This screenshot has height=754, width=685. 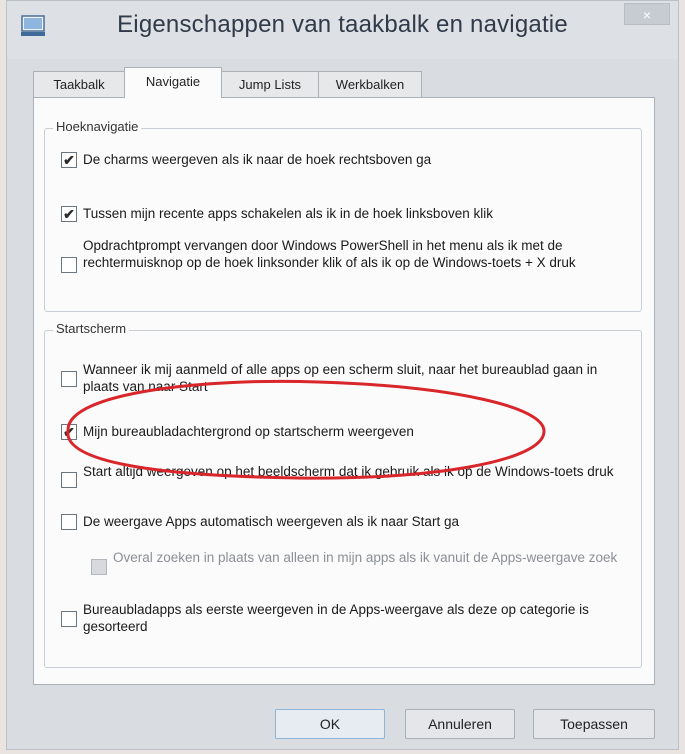 I want to click on checkbox-powershell, so click(x=69, y=265).